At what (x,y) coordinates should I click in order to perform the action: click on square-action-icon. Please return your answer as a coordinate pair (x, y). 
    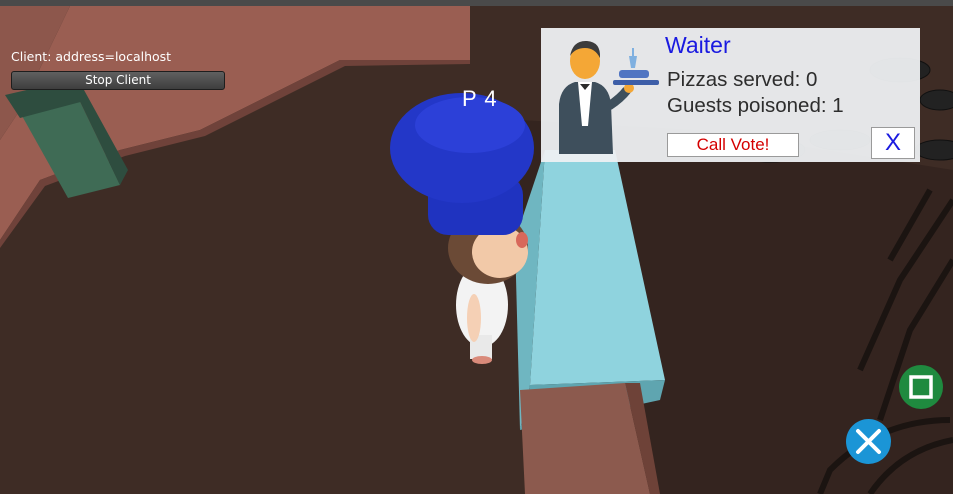
    Looking at the image, I should click on (921, 387).